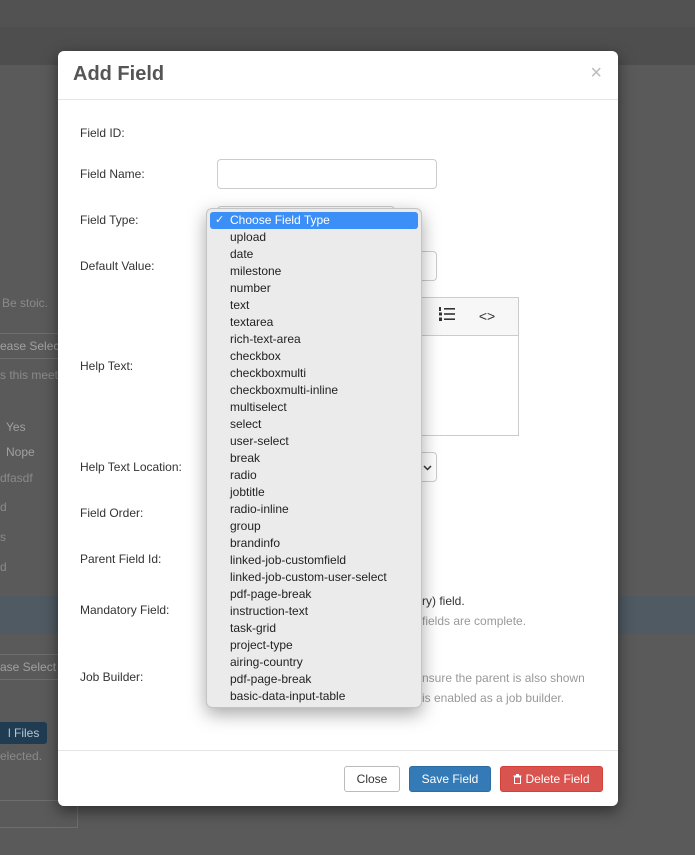 This screenshot has height=855, width=695. Describe the element at coordinates (125, 610) in the screenshot. I see `mandatory-field-label: Mandatory Field:` at that location.